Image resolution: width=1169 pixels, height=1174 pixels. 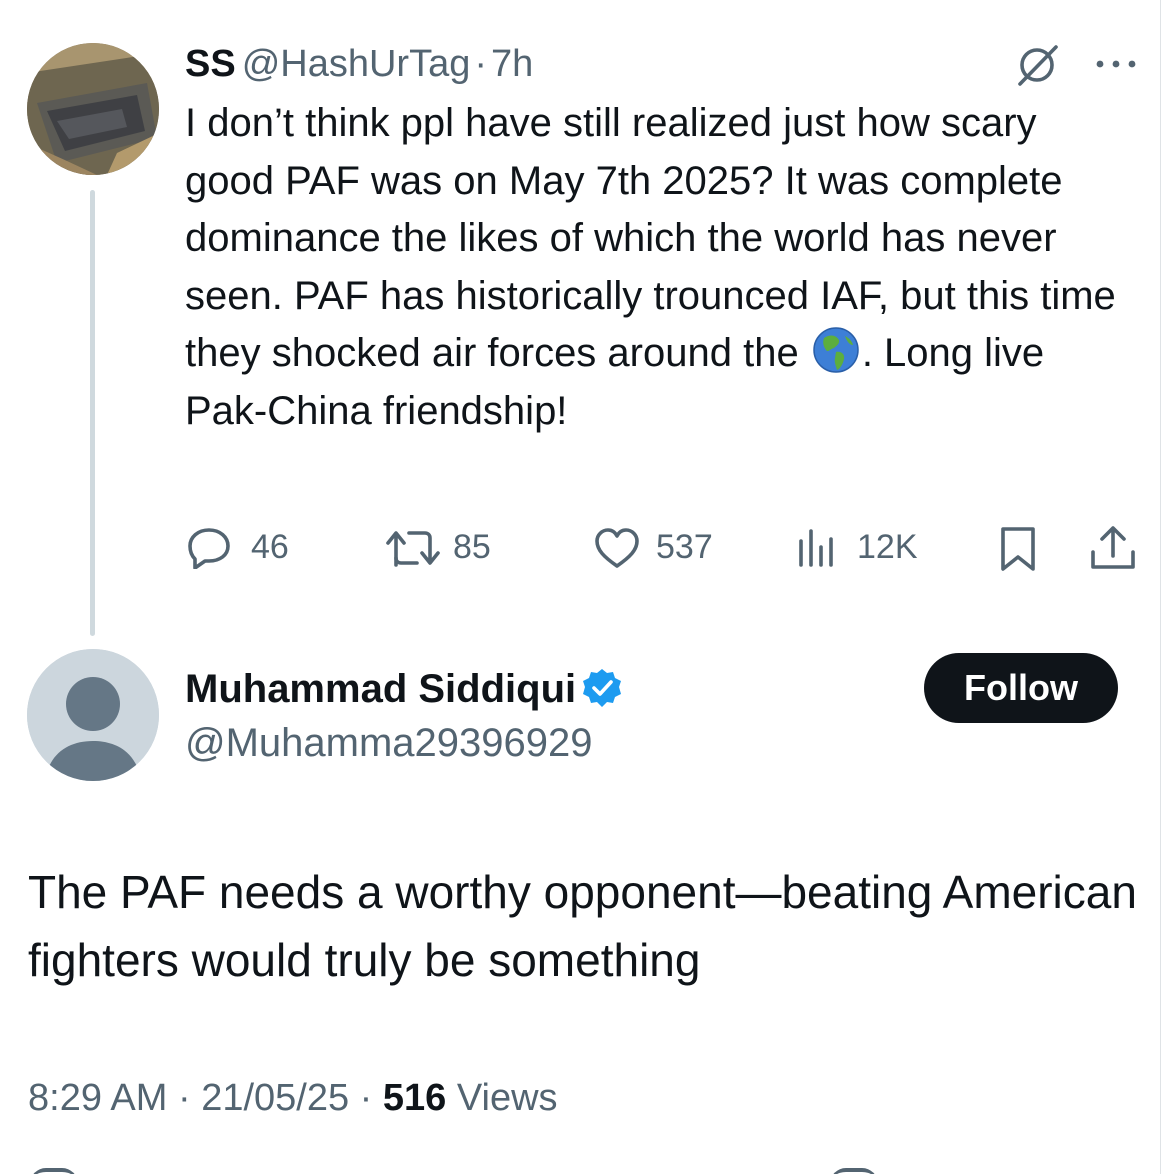 I want to click on tweet-views-count: 516, so click(x=414, y=1098).